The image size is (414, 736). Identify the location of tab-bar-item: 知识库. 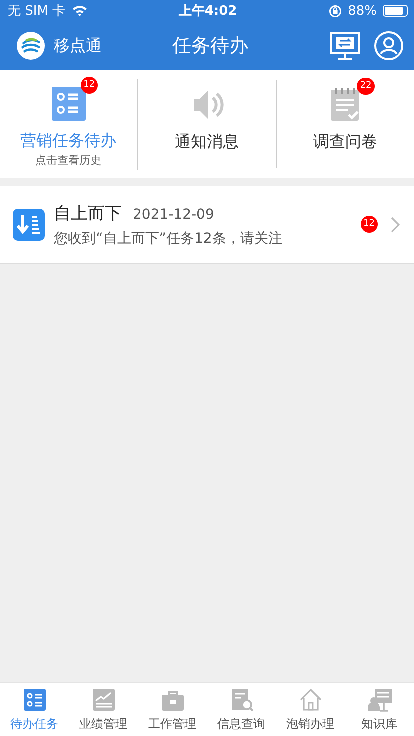
(379, 709).